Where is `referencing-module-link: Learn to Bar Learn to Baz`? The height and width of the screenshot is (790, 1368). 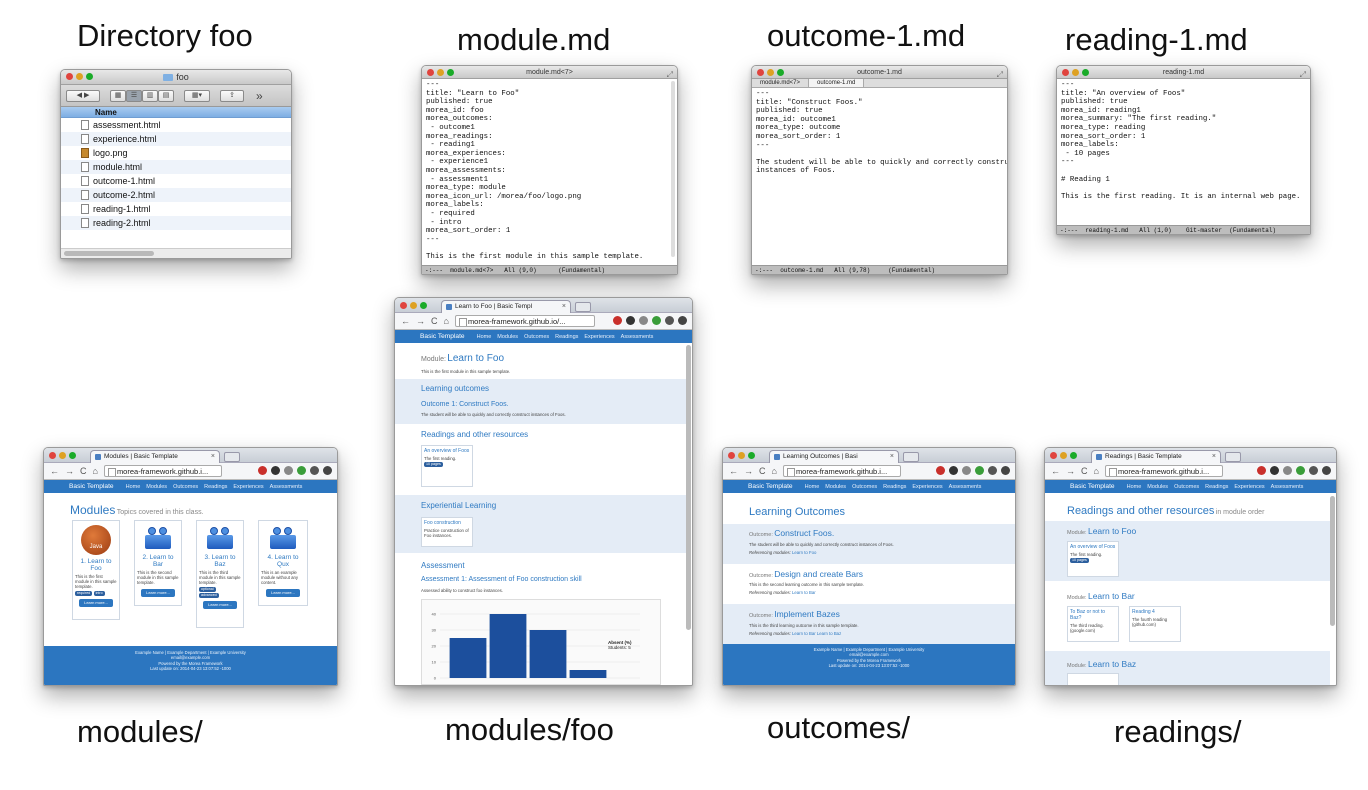 referencing-module-link: Learn to Bar Learn to Baz is located at coordinates (816, 633).